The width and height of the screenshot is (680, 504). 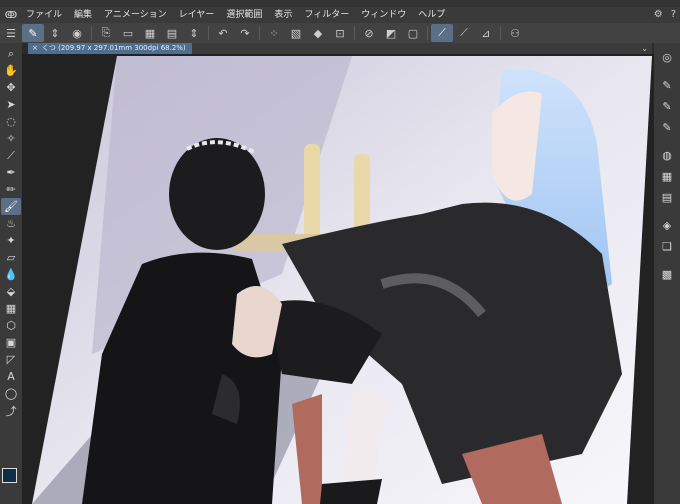 What do you see at coordinates (11, 206) in the screenshot?
I see `brush-icon: 🖌` at bounding box center [11, 206].